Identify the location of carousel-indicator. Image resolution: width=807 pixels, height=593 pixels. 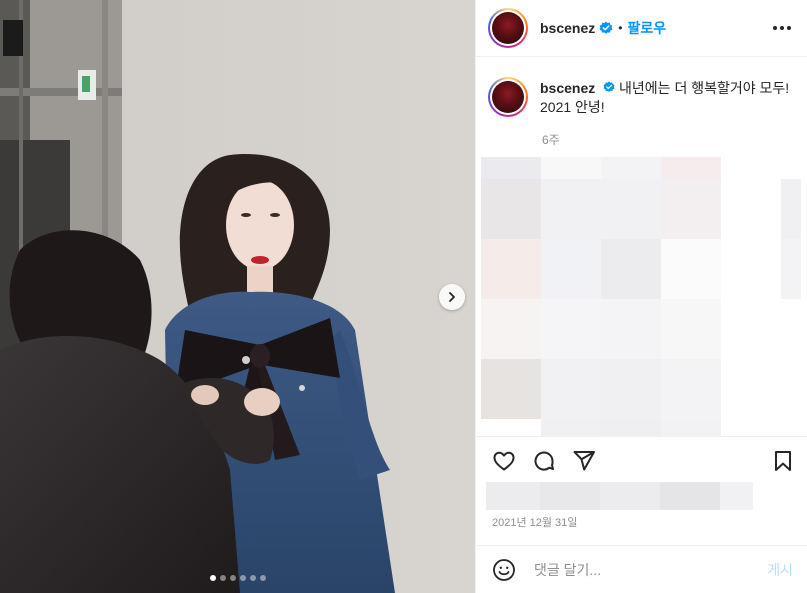
(237, 578).